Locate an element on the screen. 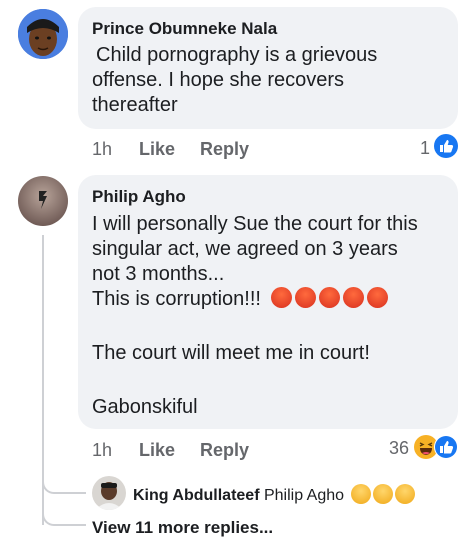 Image resolution: width=474 pixels, height=543 pixels. comment-line: thereafter is located at coordinates (135, 105).